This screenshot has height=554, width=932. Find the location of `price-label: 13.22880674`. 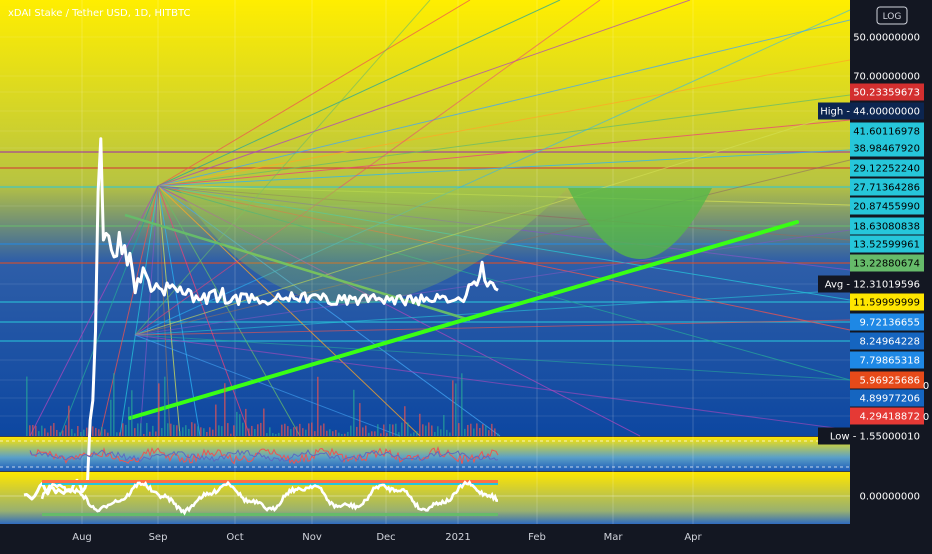

price-label: 13.22880674 is located at coordinates (887, 263).